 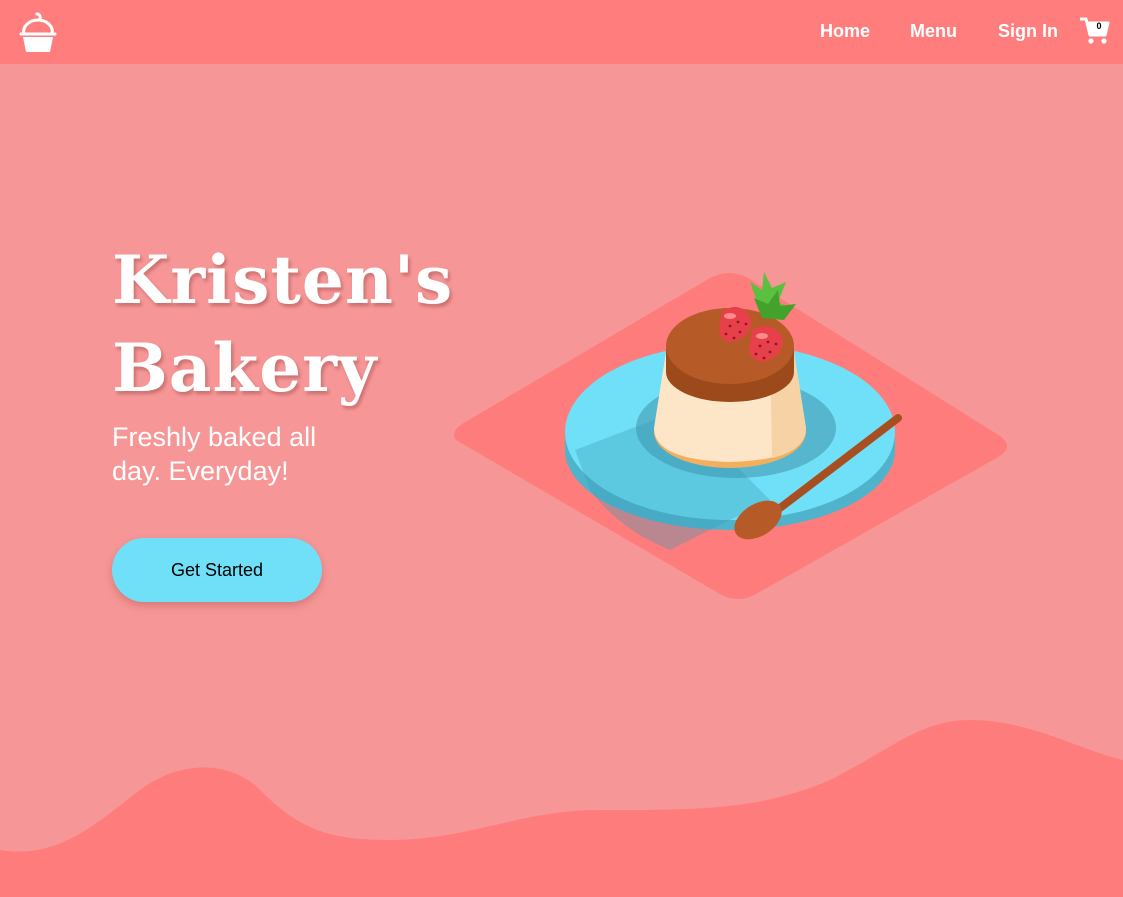 I want to click on get-started-button: Get Started, so click(x=217, y=570).